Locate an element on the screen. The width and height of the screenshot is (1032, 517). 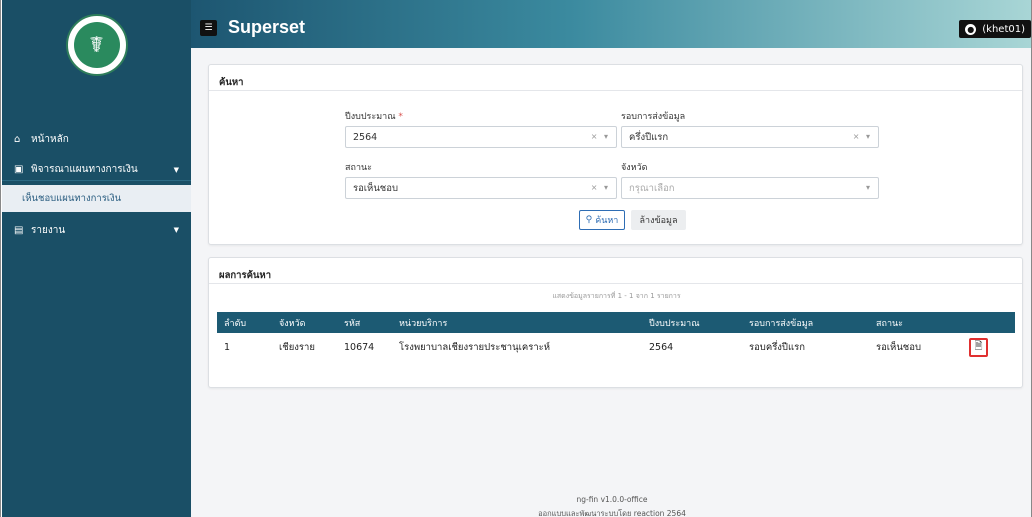
column-header is located at coordinates (988, 322).